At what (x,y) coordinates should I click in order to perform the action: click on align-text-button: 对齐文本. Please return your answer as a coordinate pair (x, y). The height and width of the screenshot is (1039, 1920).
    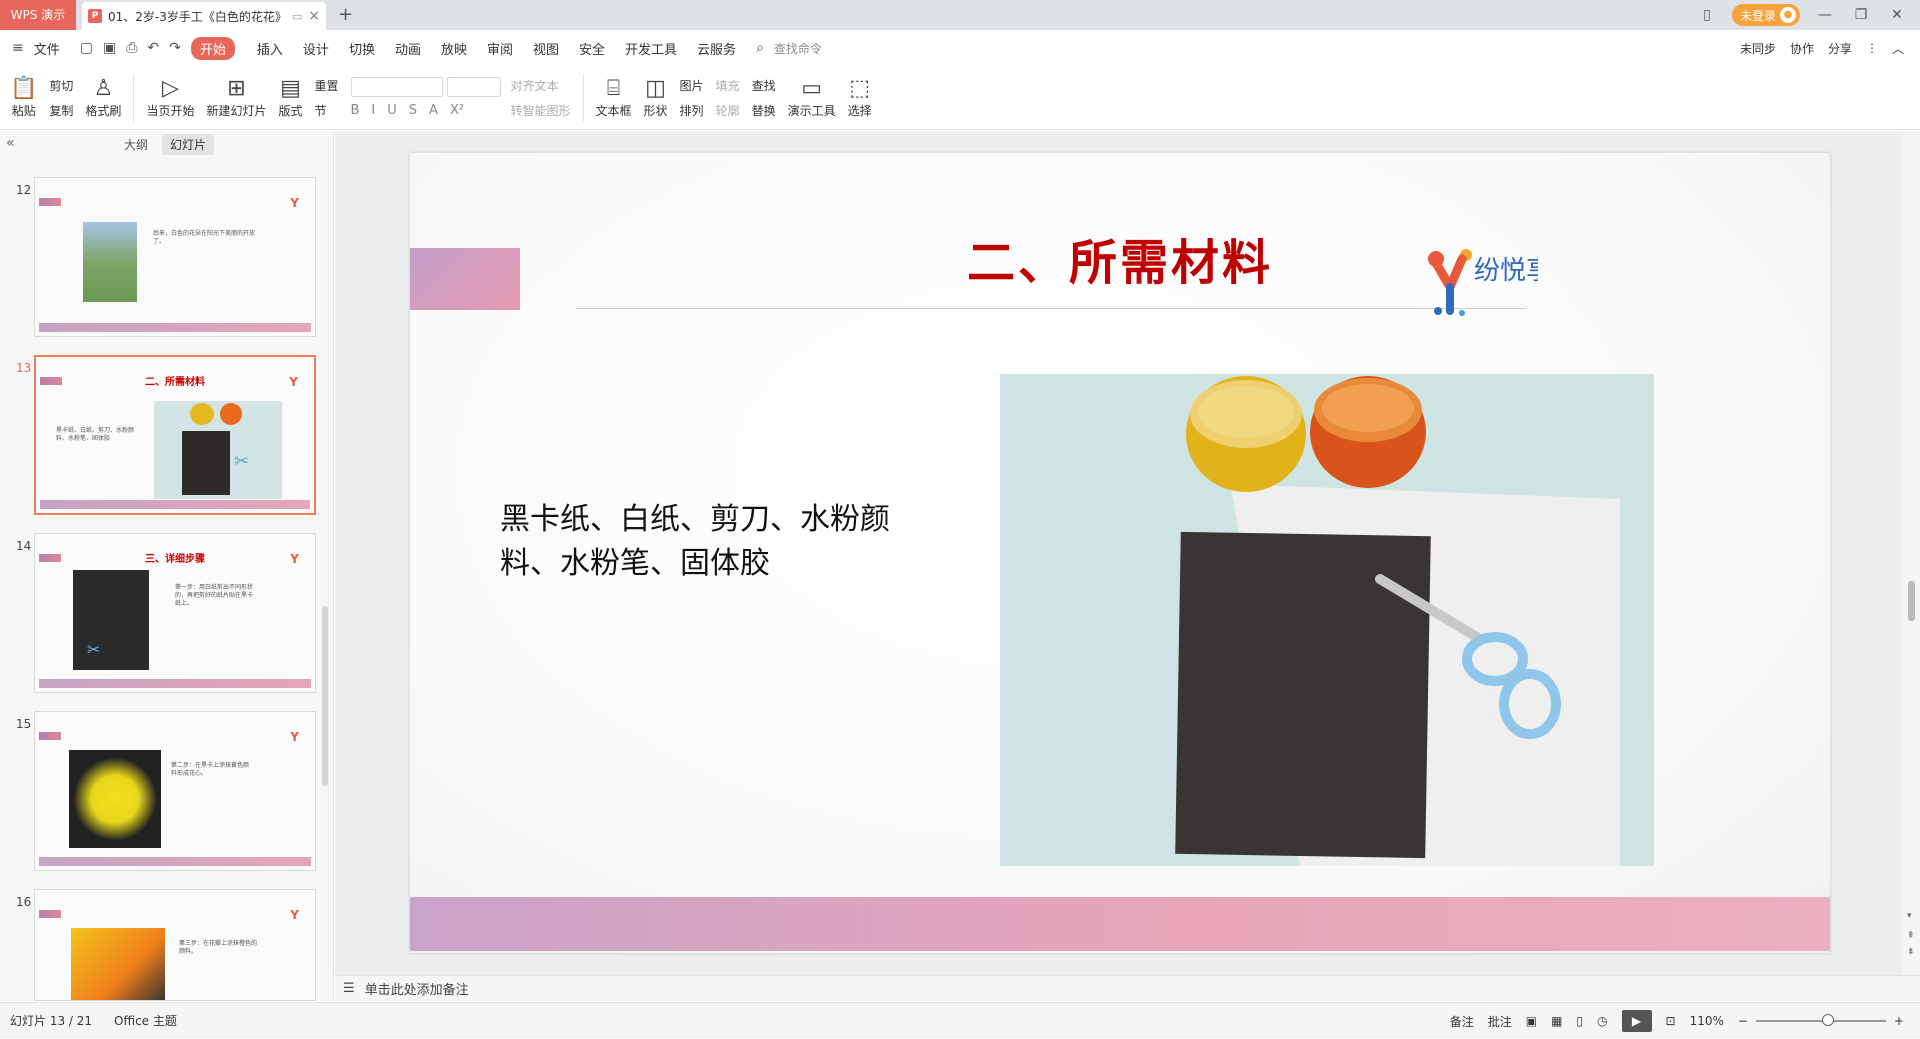
    Looking at the image, I should click on (541, 85).